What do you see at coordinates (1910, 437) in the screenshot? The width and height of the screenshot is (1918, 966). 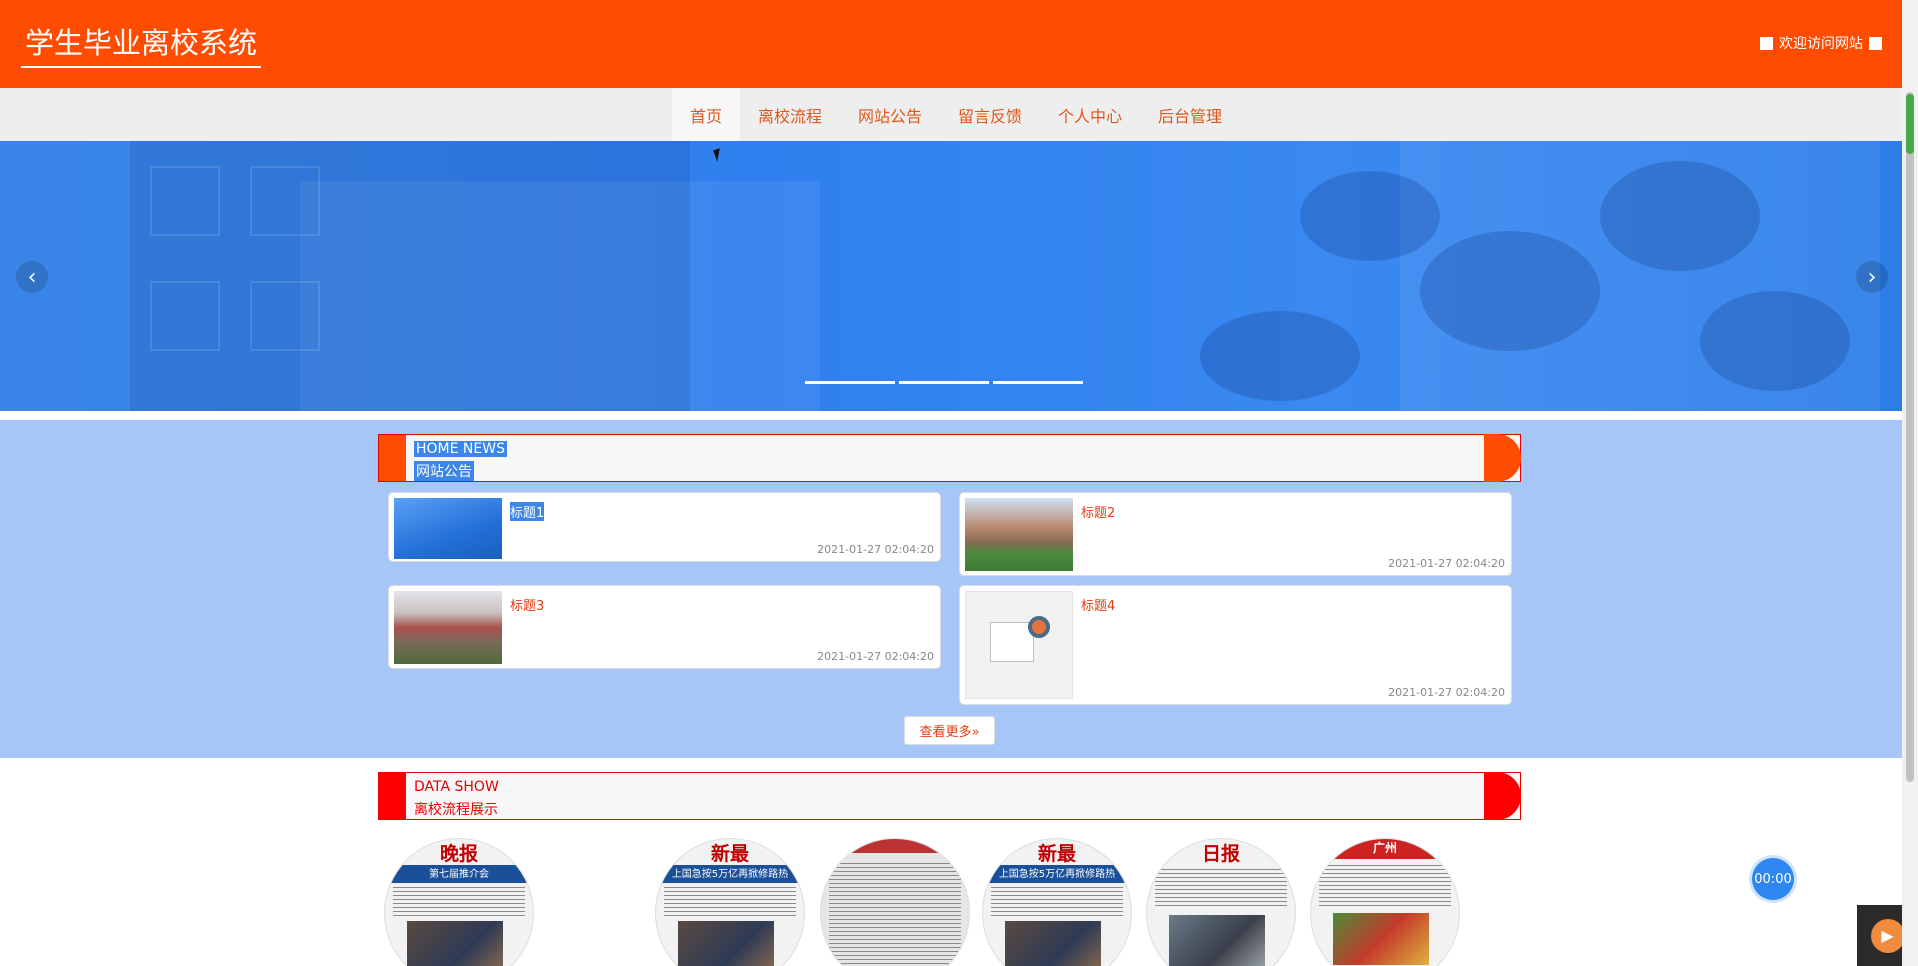 I see `scrollbar-thumb` at bounding box center [1910, 437].